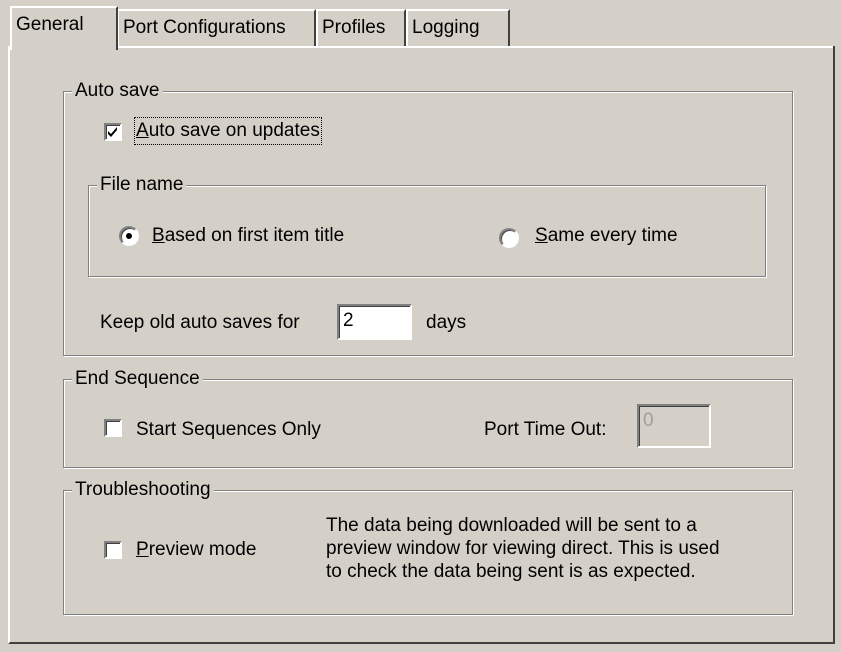 This screenshot has height=652, width=841. I want to click on keep-days-value: 2, so click(348, 320).